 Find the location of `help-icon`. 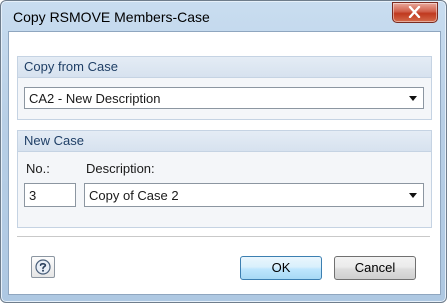

help-icon is located at coordinates (43, 267).